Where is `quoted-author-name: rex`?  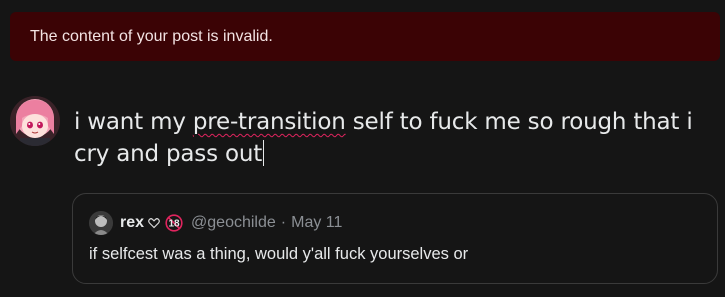
quoted-author-name: rex is located at coordinates (132, 223).